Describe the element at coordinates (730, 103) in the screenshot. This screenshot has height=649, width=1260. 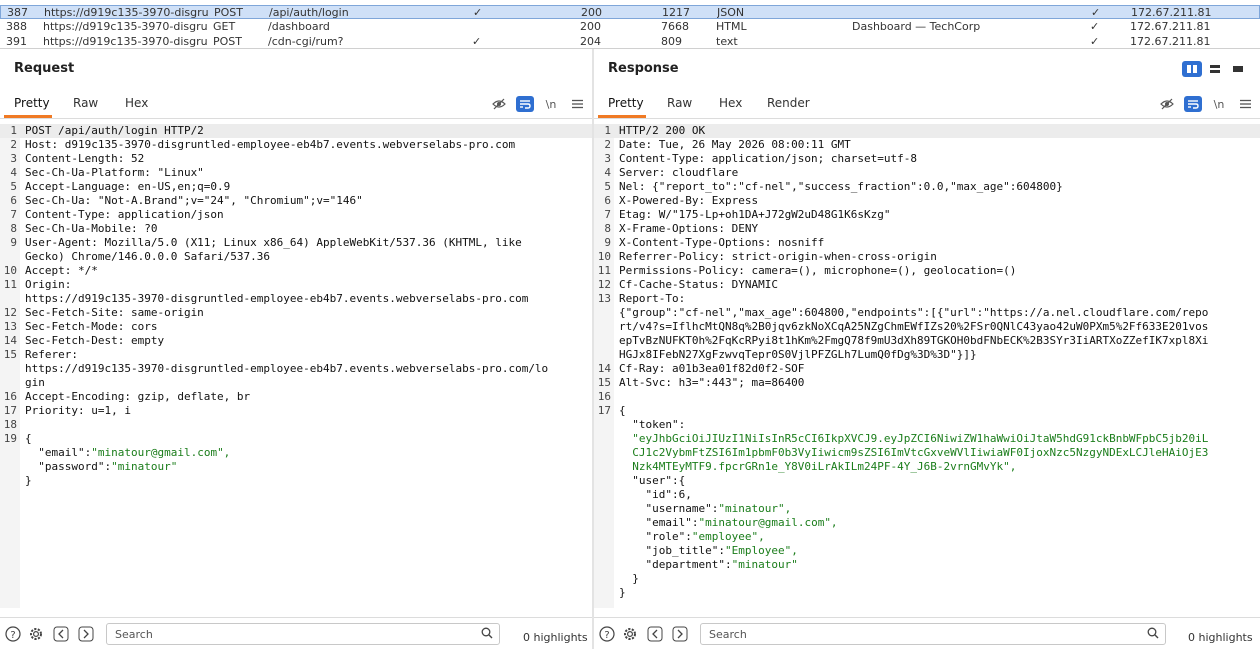
I see `response-tab-hex: Hex` at that location.